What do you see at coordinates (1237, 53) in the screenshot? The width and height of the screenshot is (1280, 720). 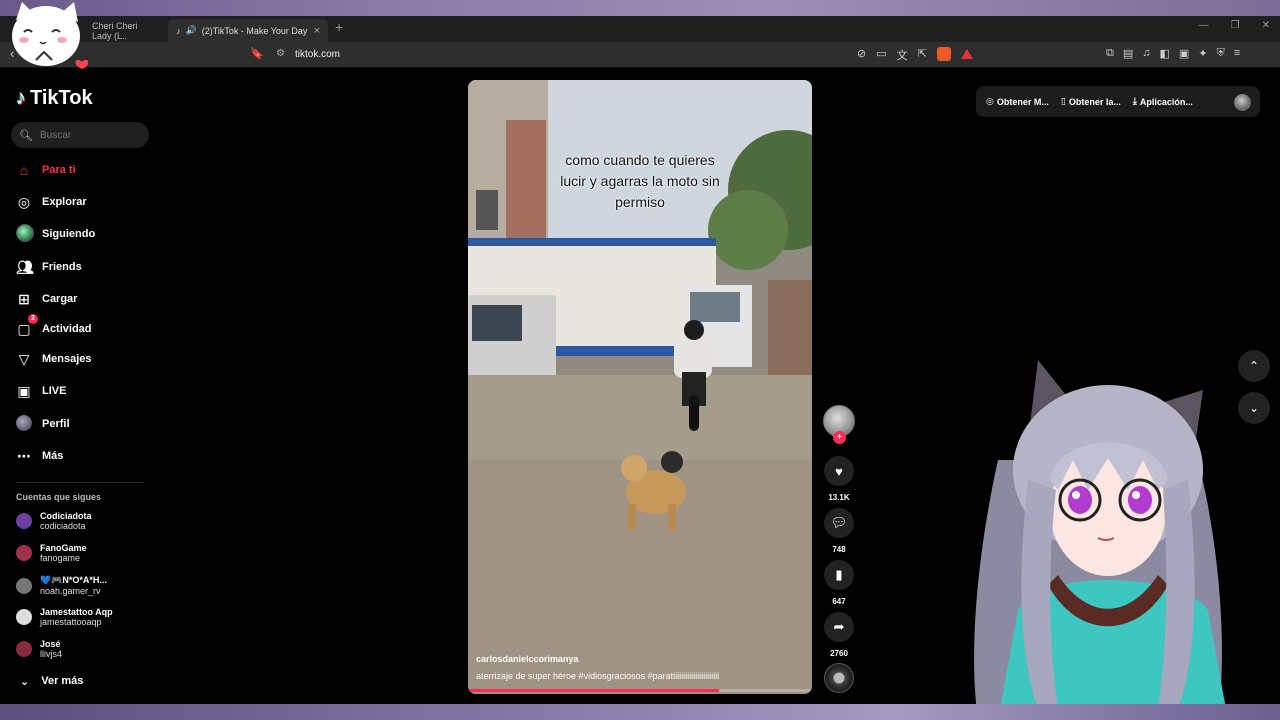 I see `menu-icon: ≡` at bounding box center [1237, 53].